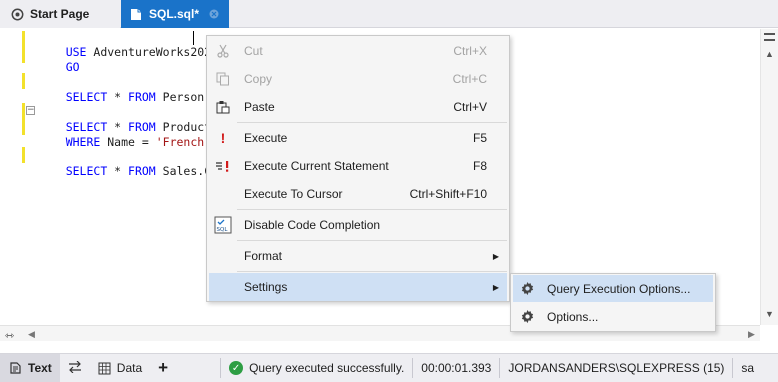 The width and height of the screenshot is (778, 382). I want to click on menu-item-shortcut: Ctrl+C, so click(469, 79).